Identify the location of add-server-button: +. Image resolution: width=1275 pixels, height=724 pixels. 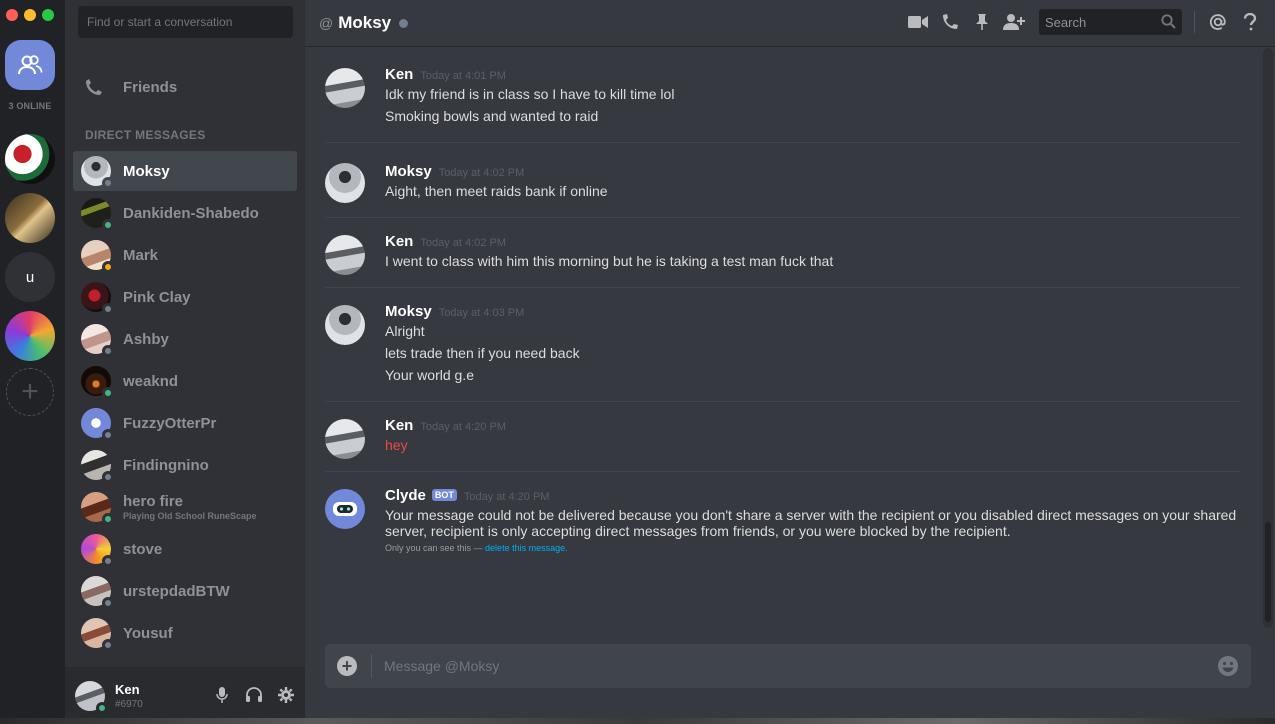
(30, 392).